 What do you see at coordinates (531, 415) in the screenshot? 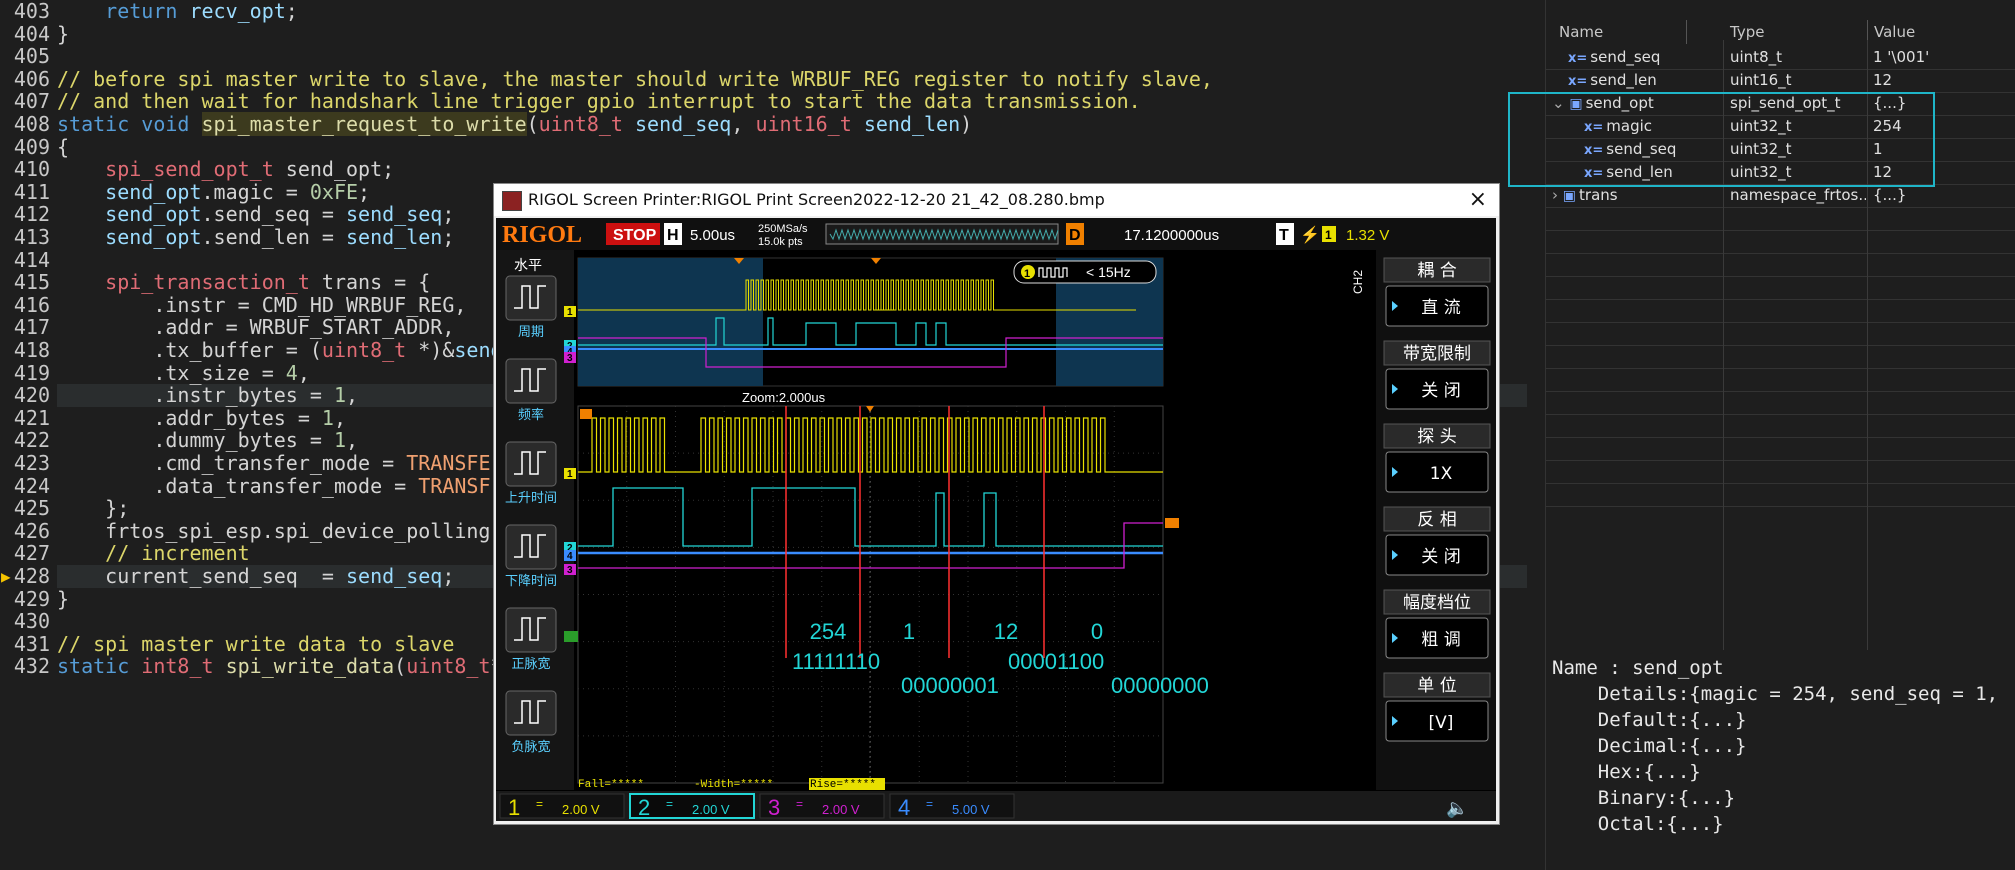
I see `measure-button-label: 频率` at bounding box center [531, 415].